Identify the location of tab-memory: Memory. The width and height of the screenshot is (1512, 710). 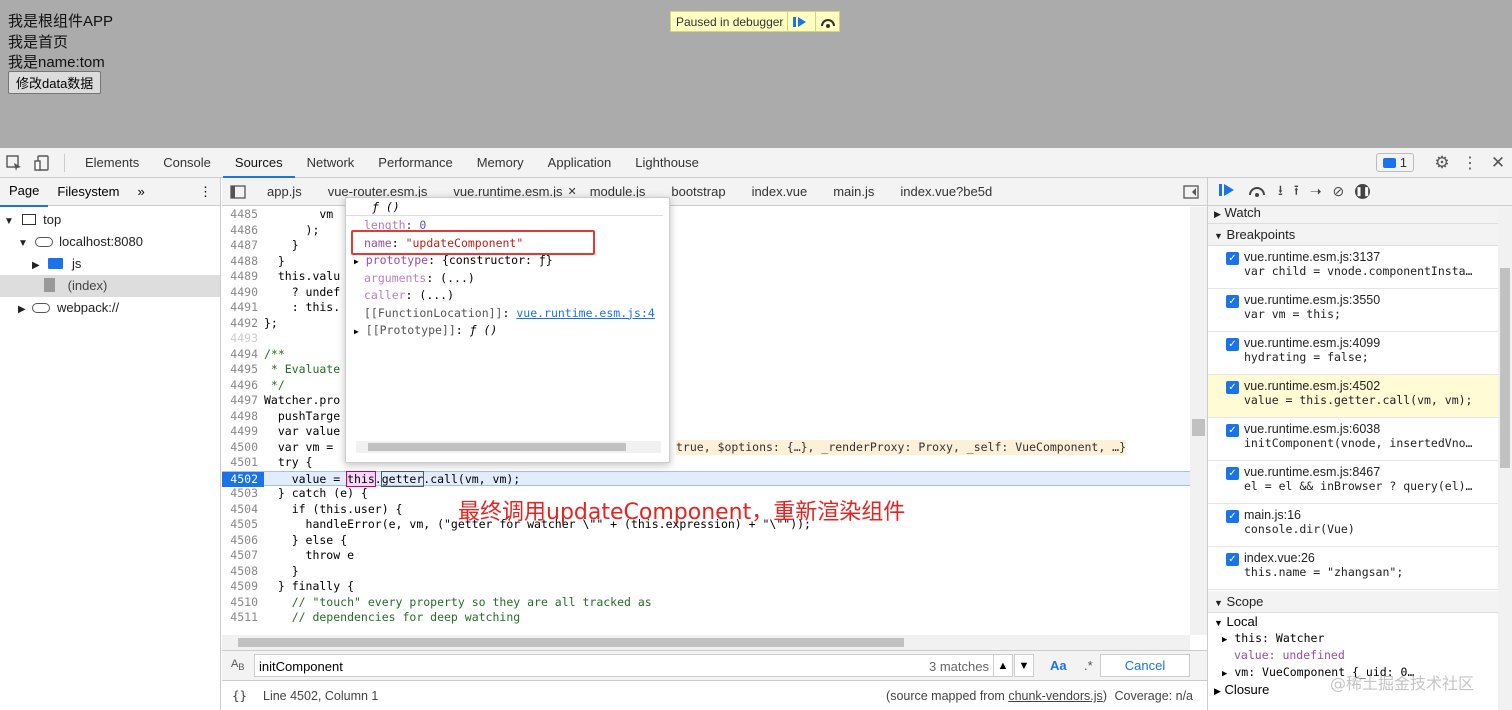
(500, 163).